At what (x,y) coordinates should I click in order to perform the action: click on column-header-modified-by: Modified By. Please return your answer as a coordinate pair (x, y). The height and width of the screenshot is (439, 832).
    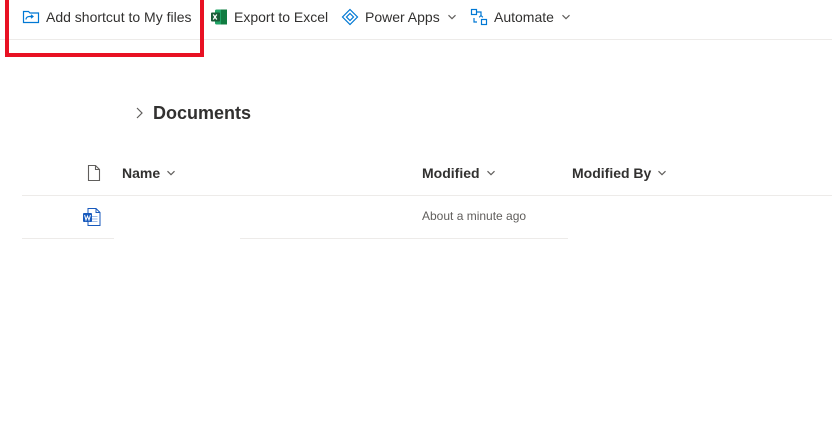
    Looking at the image, I should click on (619, 173).